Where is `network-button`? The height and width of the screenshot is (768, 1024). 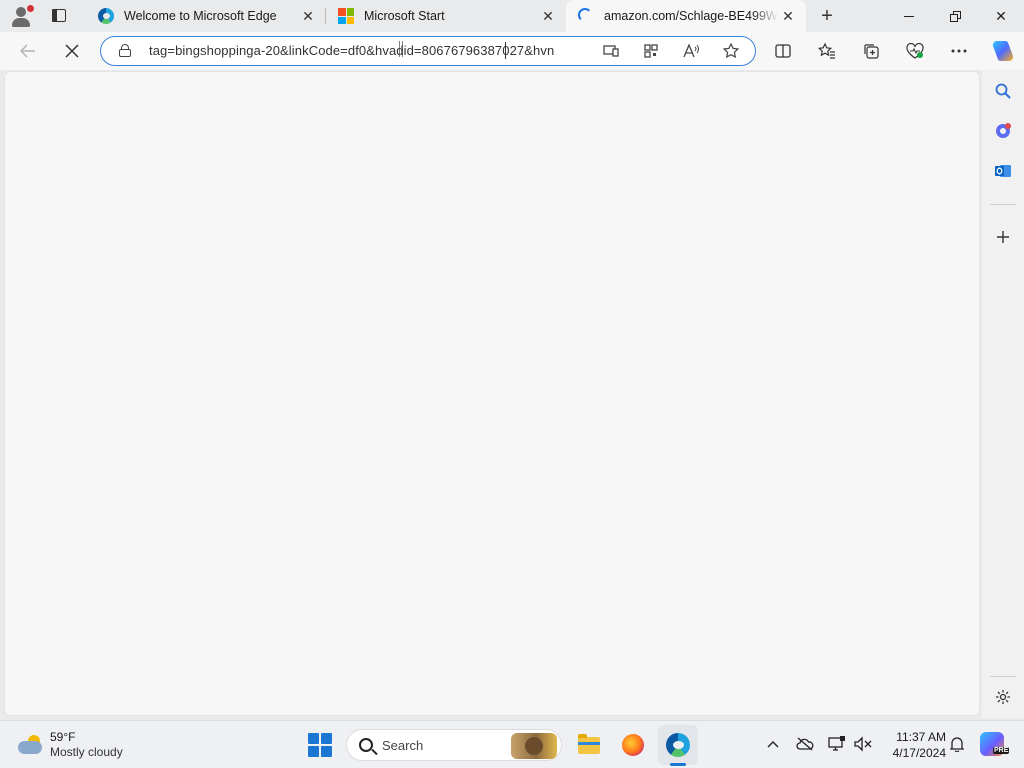
network-button is located at coordinates (837, 744).